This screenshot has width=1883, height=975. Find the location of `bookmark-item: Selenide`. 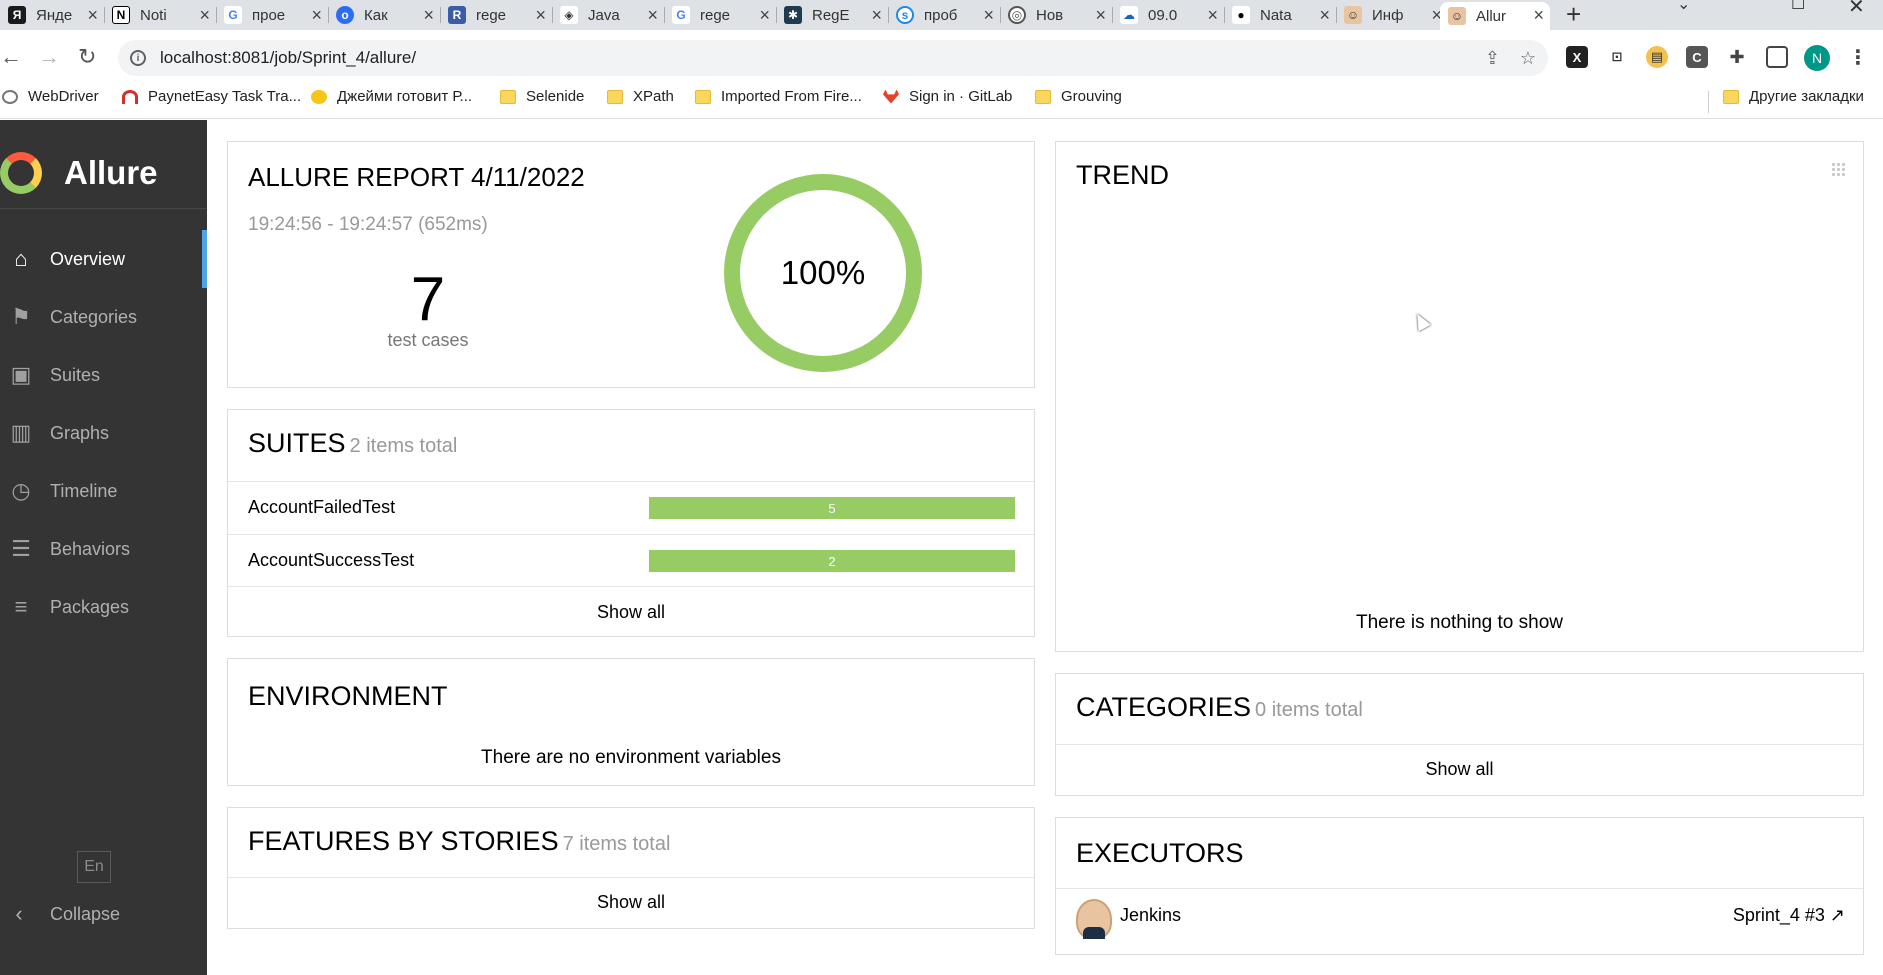

bookmark-item: Selenide is located at coordinates (542, 96).